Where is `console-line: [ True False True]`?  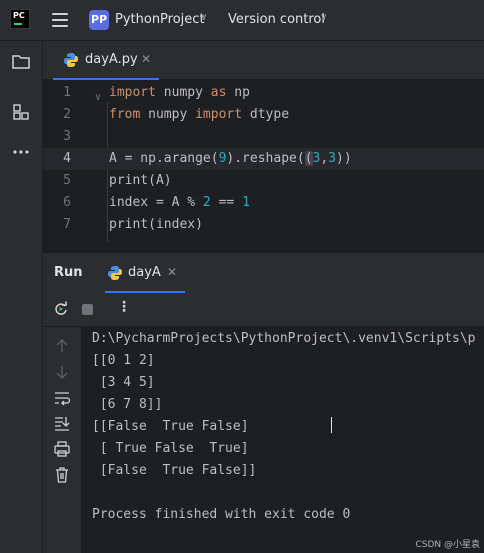 console-line: [ True False True] is located at coordinates (170, 448).